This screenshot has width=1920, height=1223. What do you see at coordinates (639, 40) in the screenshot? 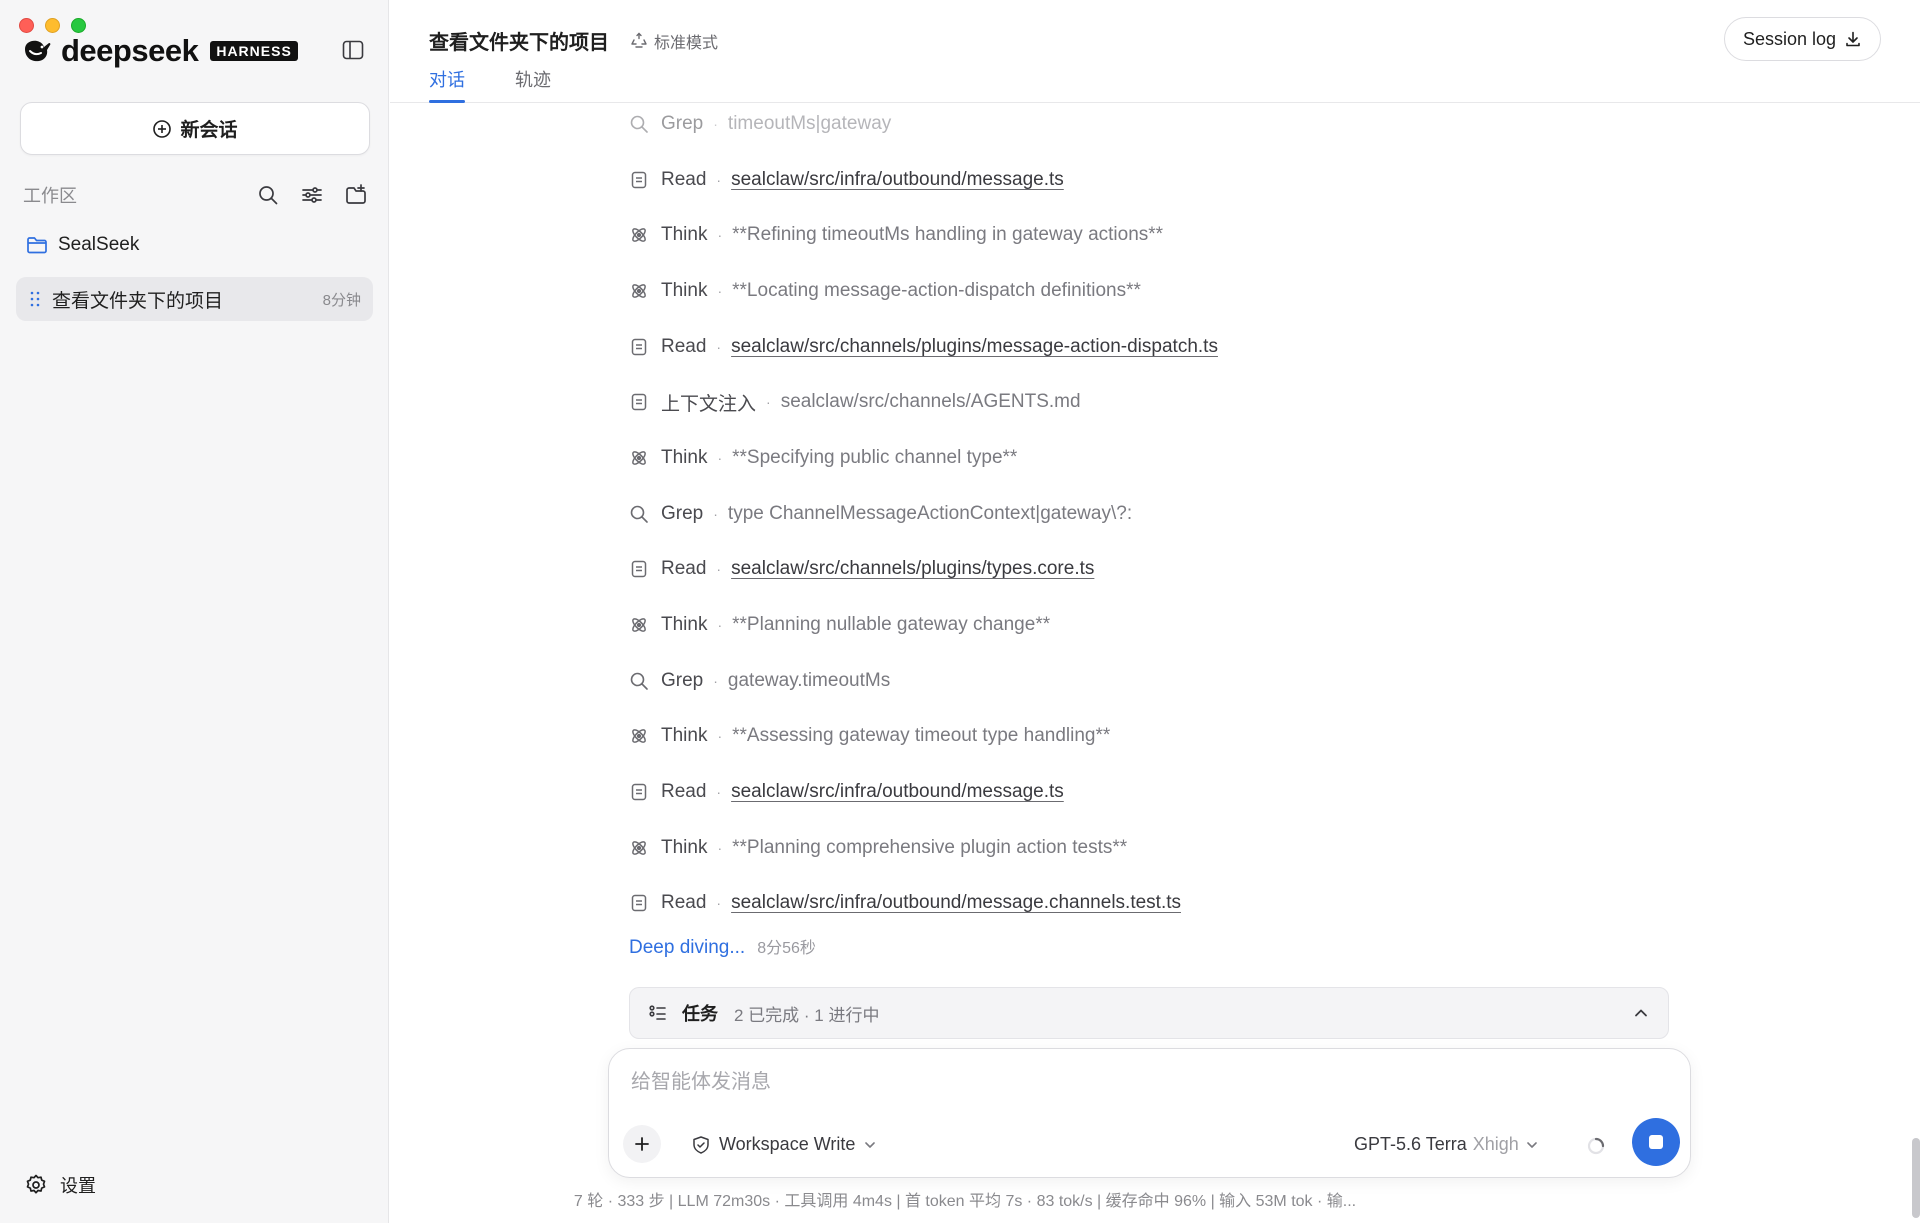
I see `recycle-icon` at bounding box center [639, 40].